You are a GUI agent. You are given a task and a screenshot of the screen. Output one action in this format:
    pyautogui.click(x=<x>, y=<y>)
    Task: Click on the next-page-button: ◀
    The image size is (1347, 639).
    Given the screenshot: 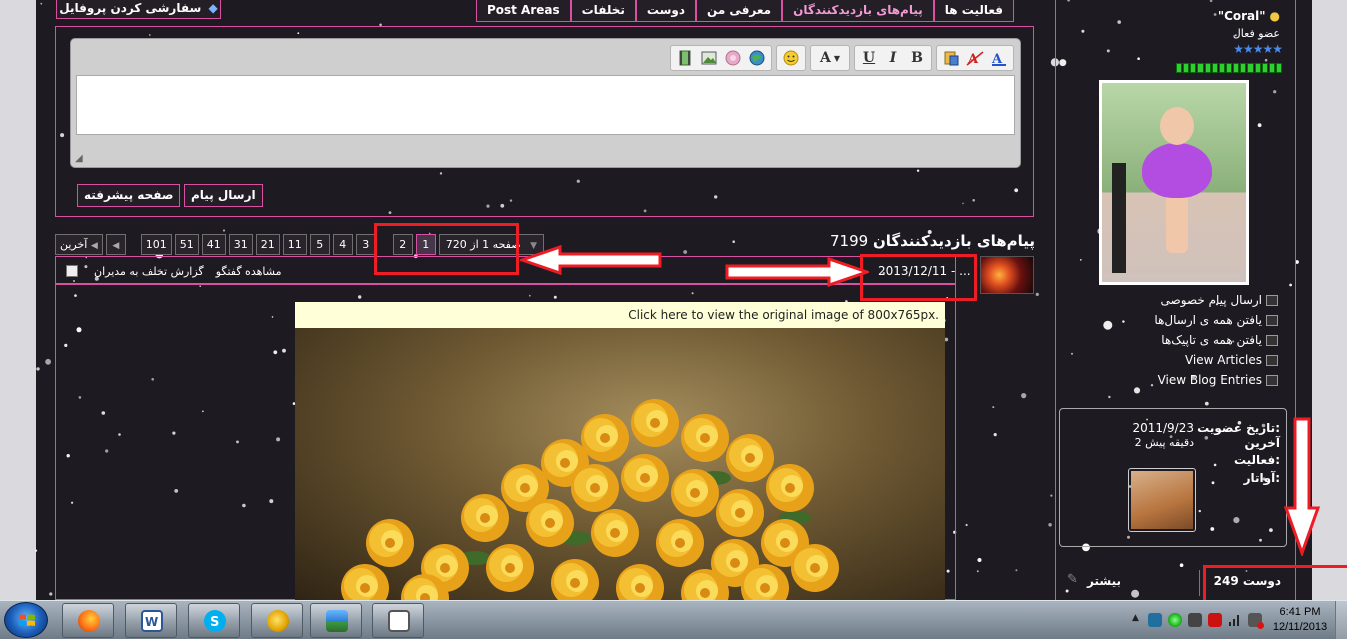 What is the action you would take?
    pyautogui.click(x=115, y=244)
    